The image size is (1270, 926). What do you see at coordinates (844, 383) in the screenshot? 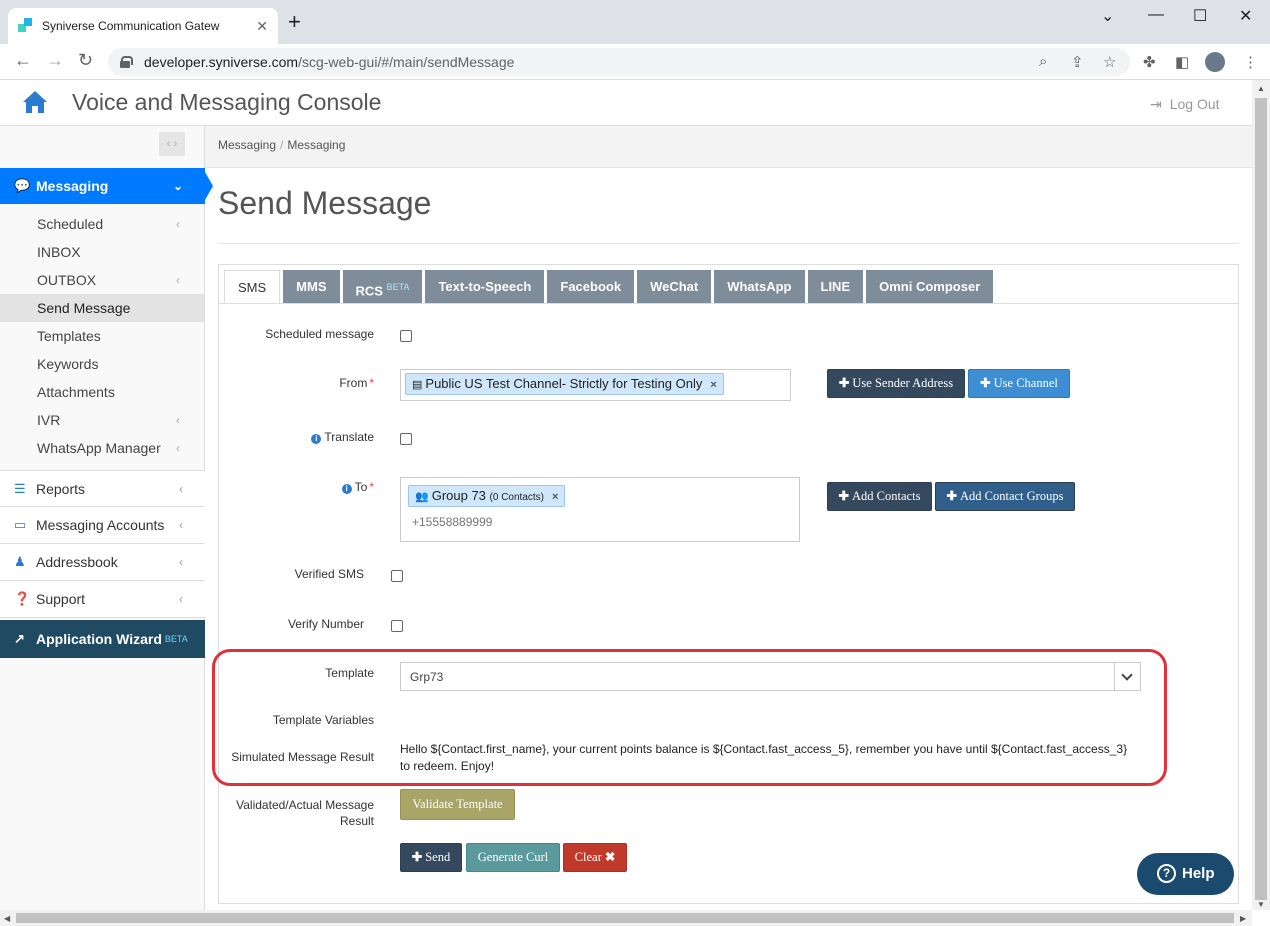
I see `plus-icon: ✚` at bounding box center [844, 383].